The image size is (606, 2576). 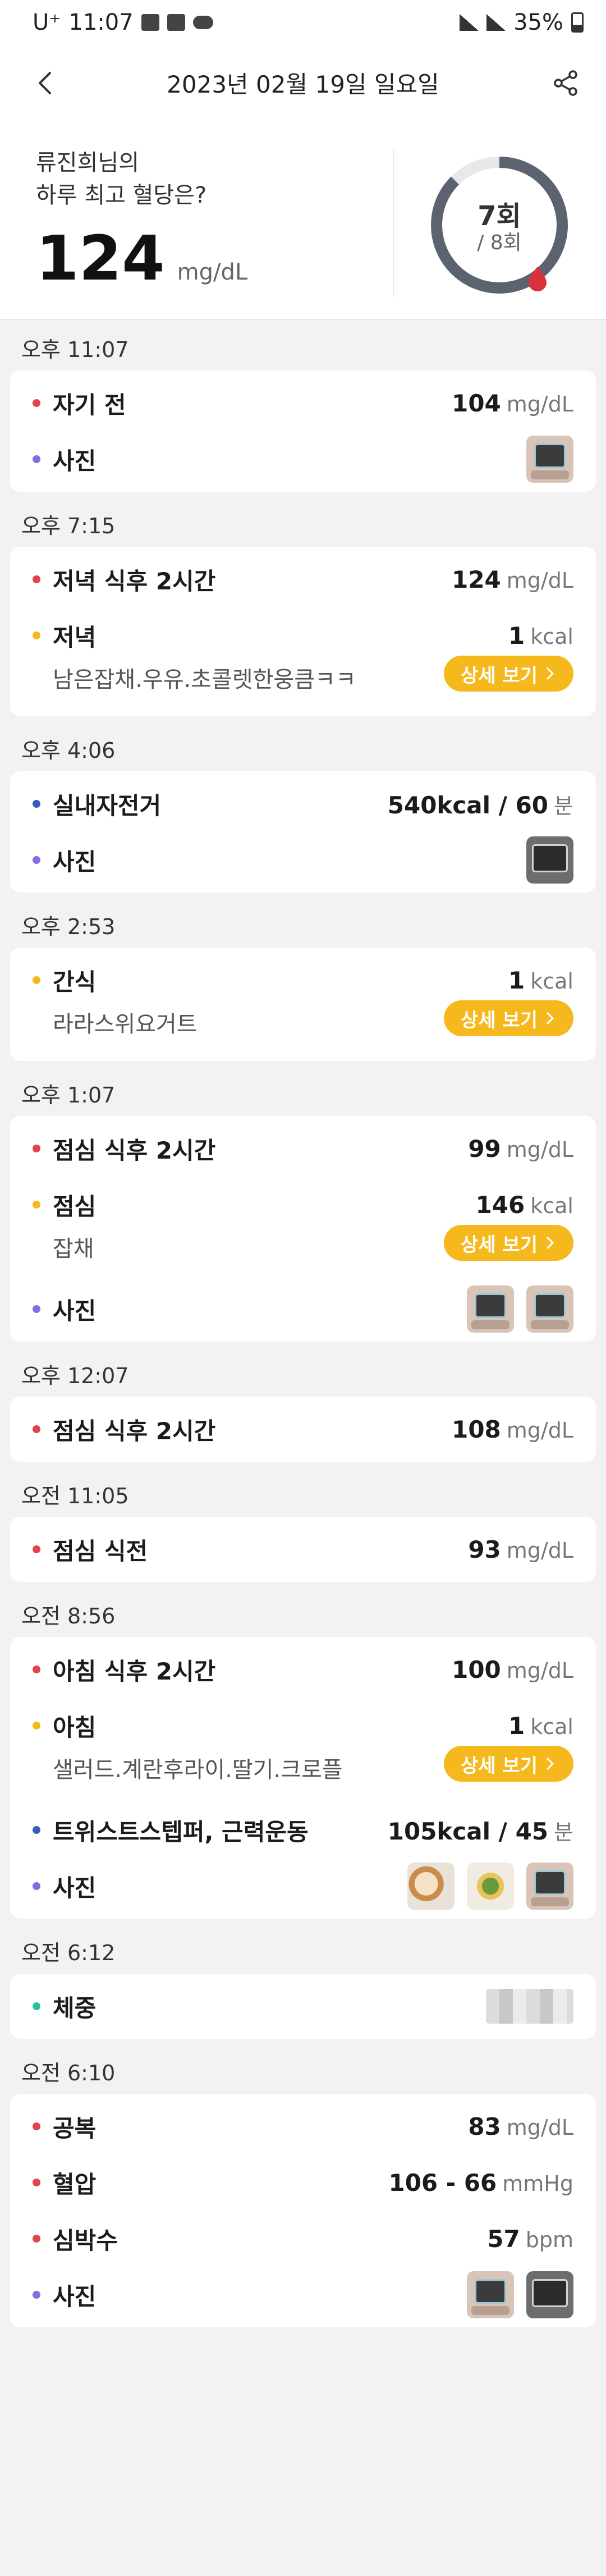 I want to click on record-row: 저녁 식후 2시간 124 mg/dL, so click(x=303, y=579).